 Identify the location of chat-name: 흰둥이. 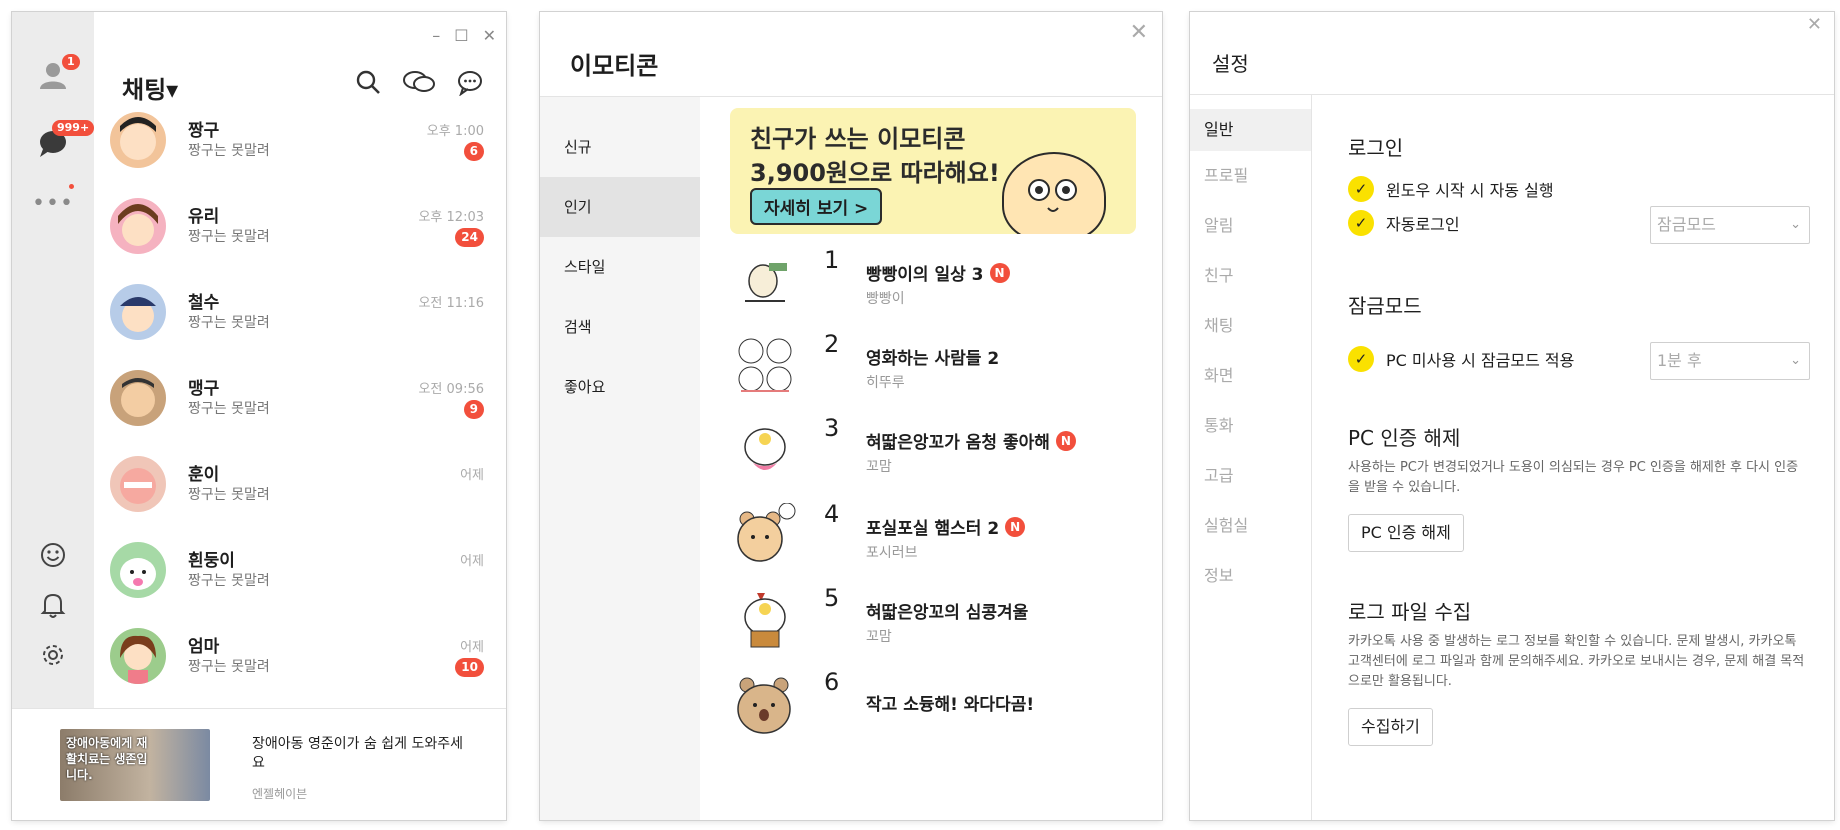
(211, 561).